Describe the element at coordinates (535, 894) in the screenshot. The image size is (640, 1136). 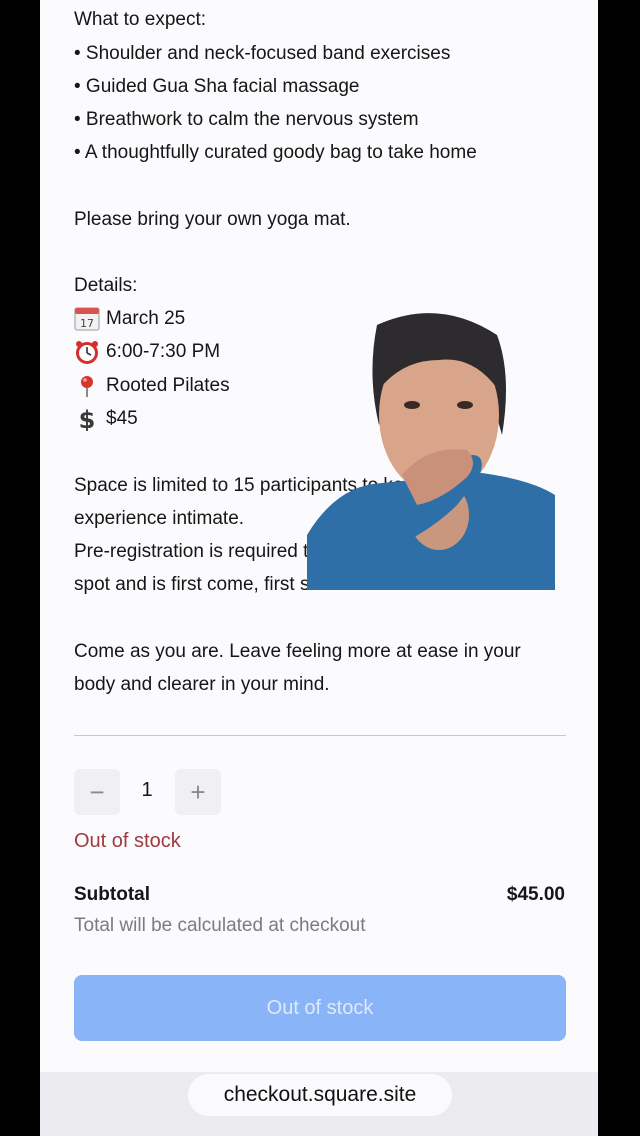
I see `subtotal-value: $45.00` at that location.